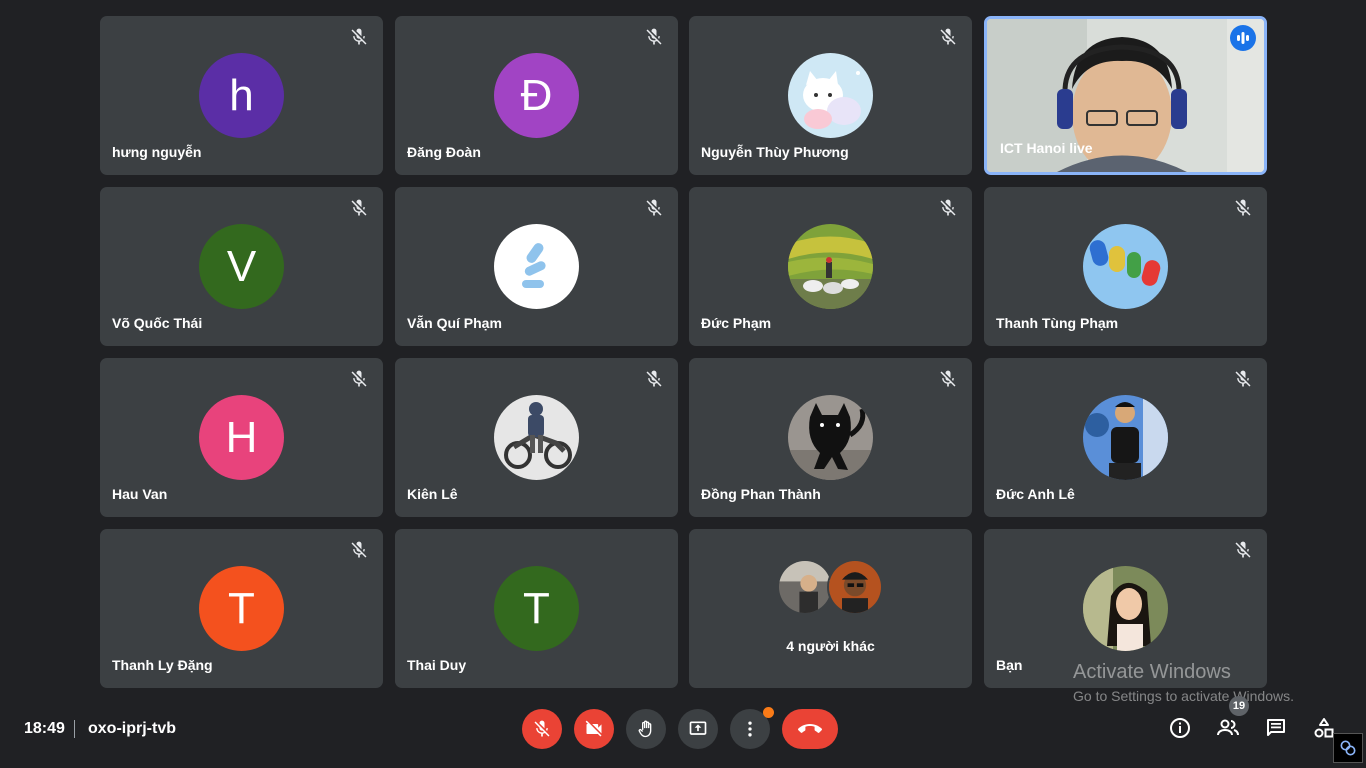 Image resolution: width=1366 pixels, height=768 pixels. I want to click on participant-name: ICT Hanoi live, so click(1046, 148).